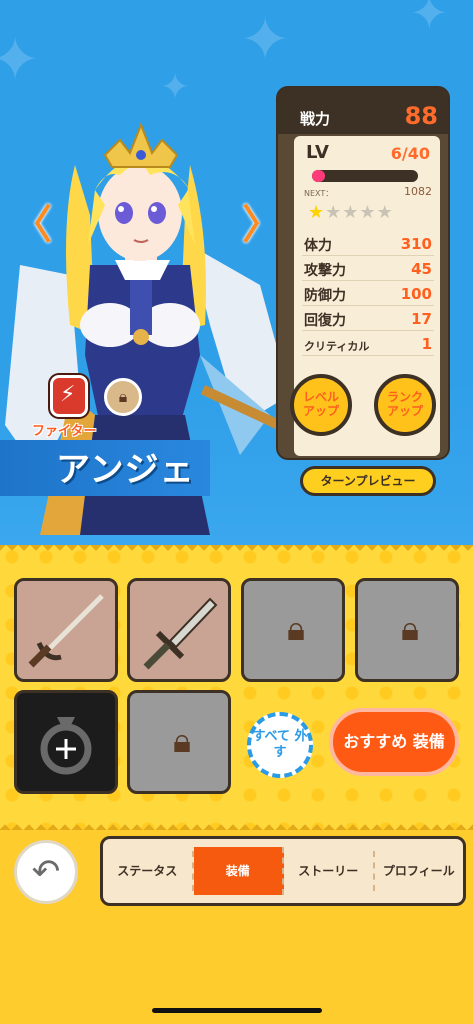  I want to click on tab-status: ステータス, so click(148, 871).